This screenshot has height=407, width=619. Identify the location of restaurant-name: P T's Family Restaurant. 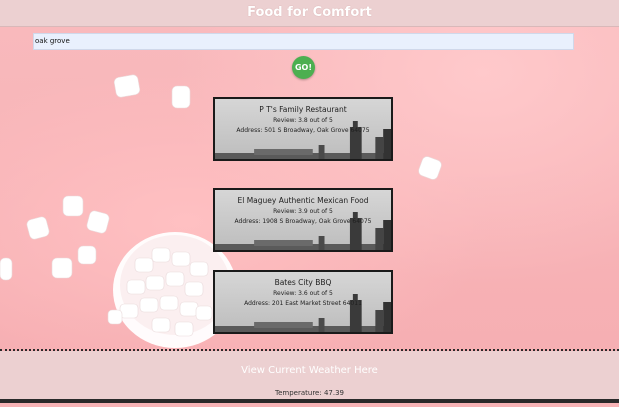
(303, 109).